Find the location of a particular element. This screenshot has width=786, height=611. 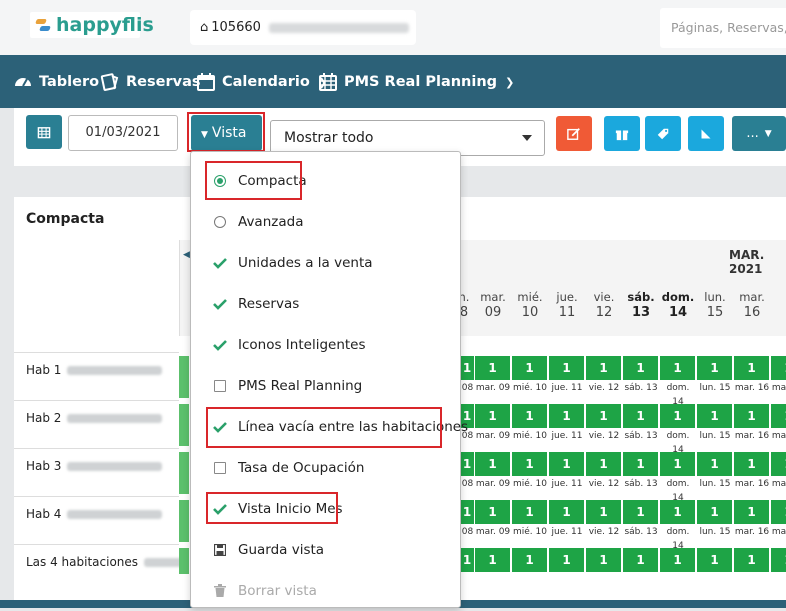

happyflis-logo: happyflis is located at coordinates (92, 25).